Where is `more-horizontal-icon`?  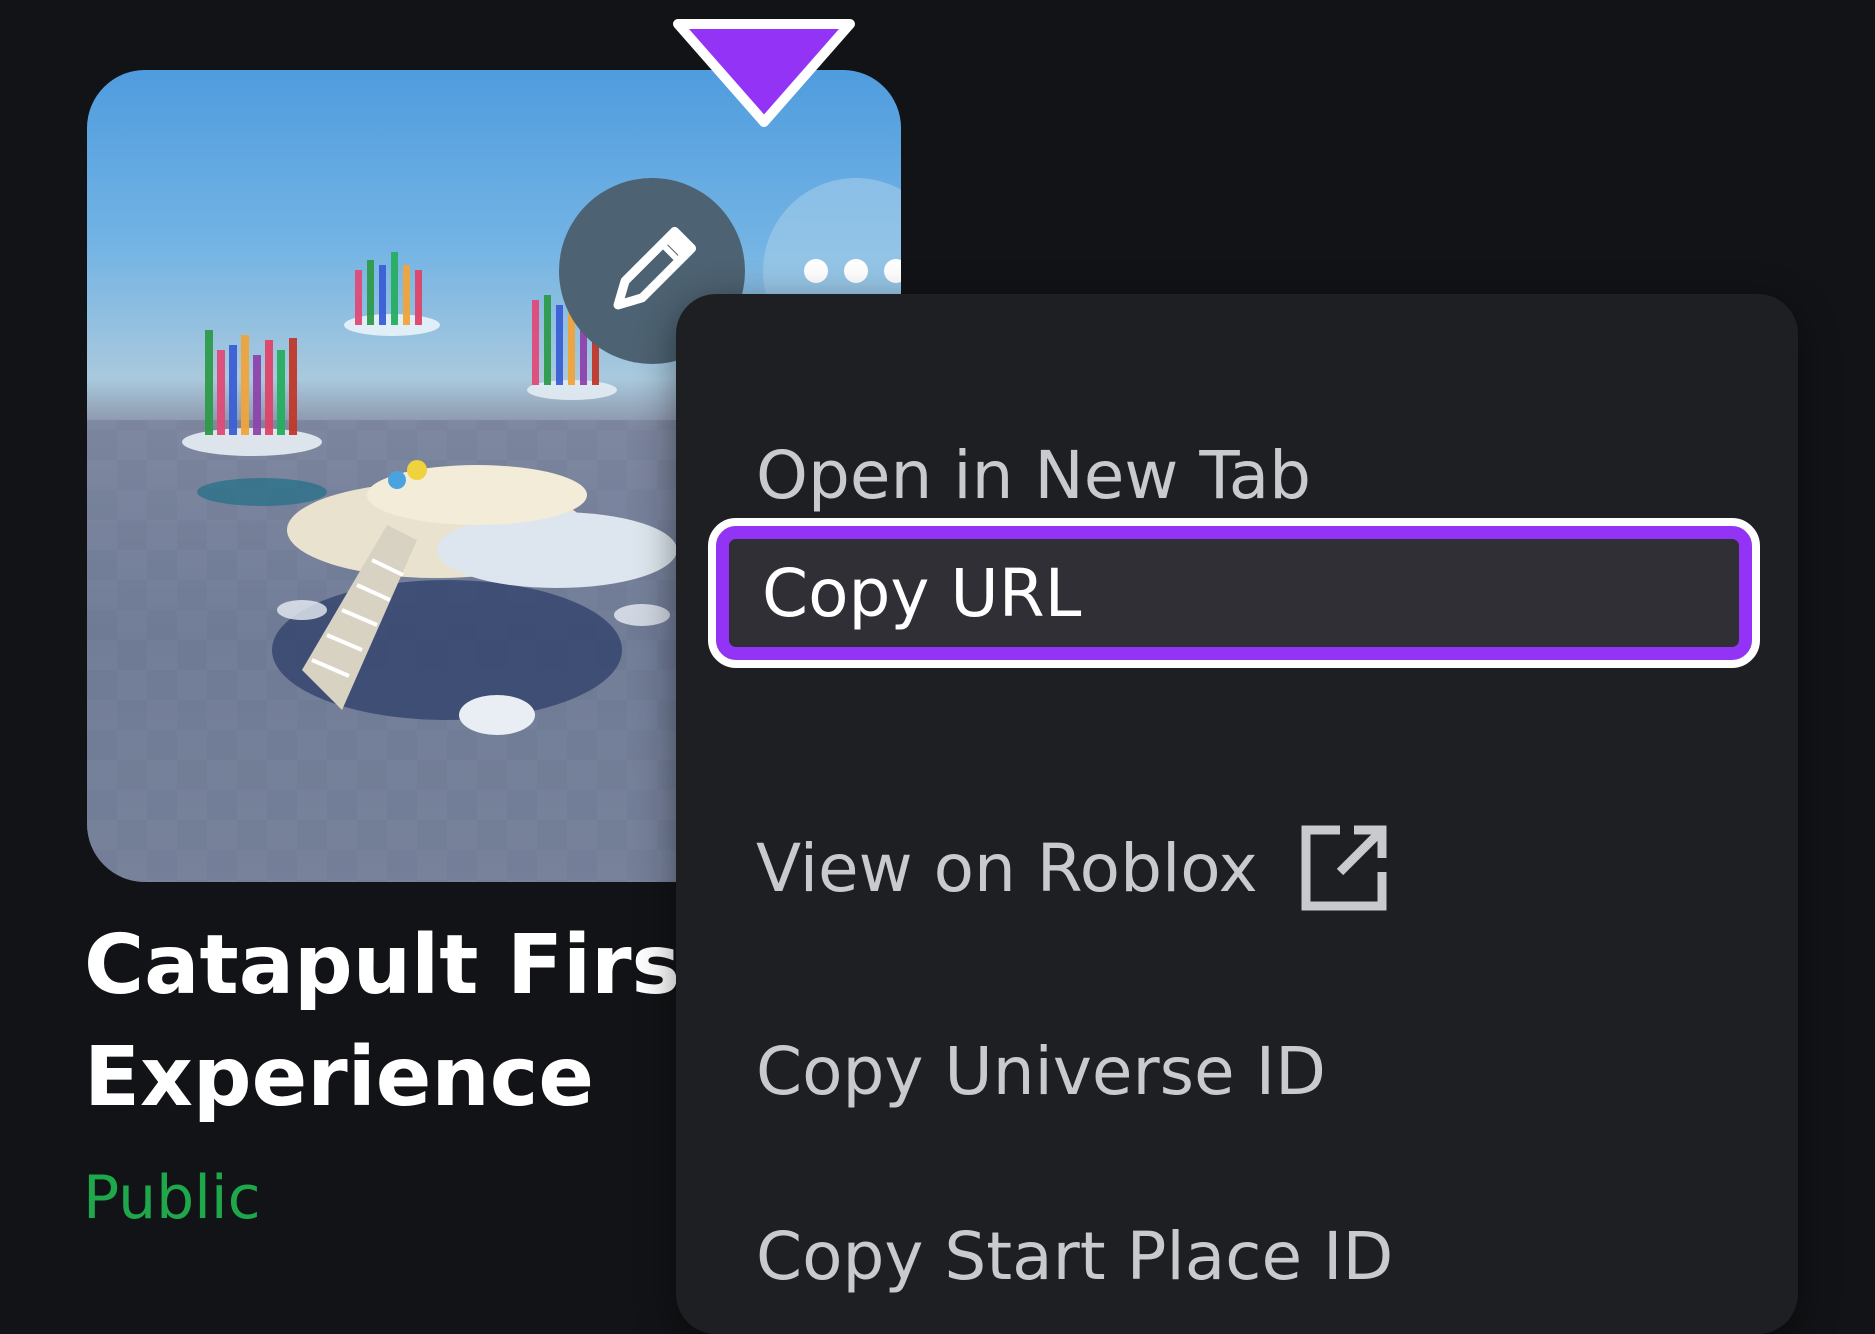 more-horizontal-icon is located at coordinates (852, 271).